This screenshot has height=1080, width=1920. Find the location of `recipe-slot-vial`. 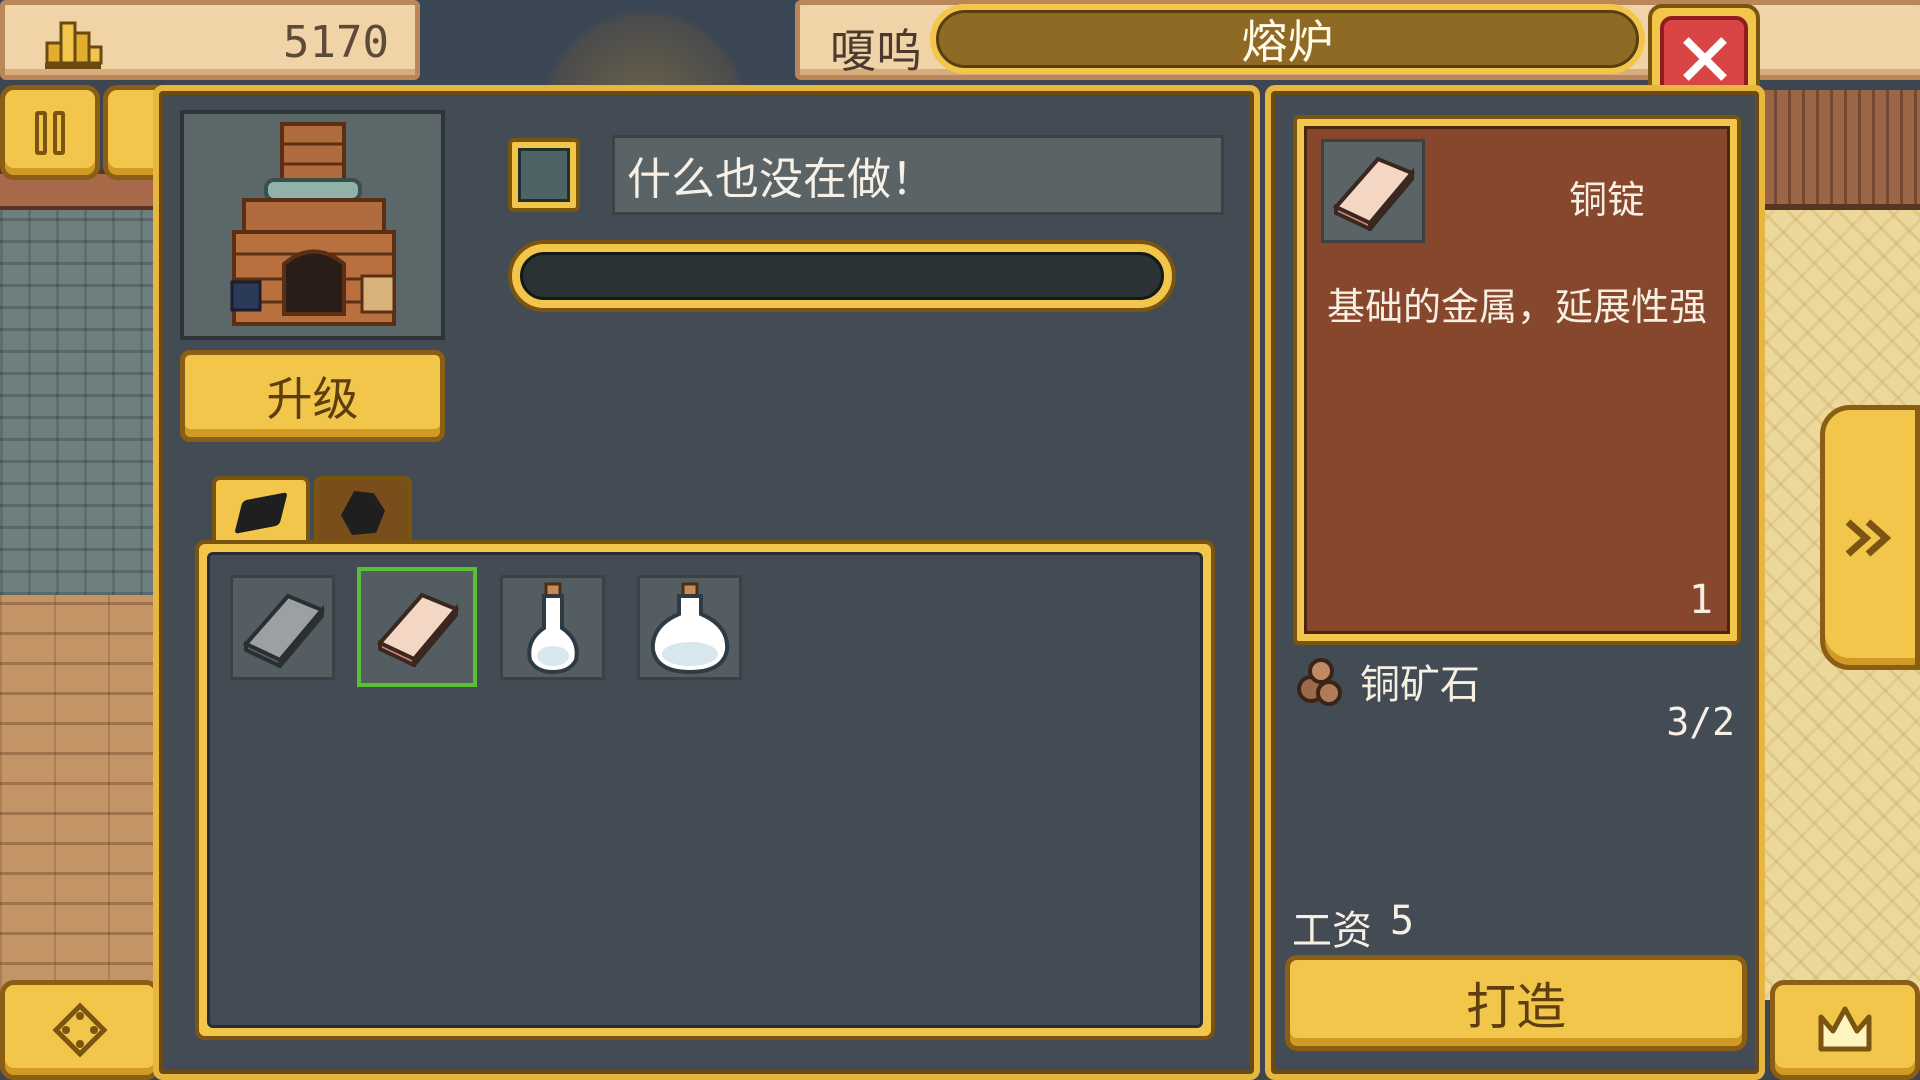

recipe-slot-vial is located at coordinates (552, 627).